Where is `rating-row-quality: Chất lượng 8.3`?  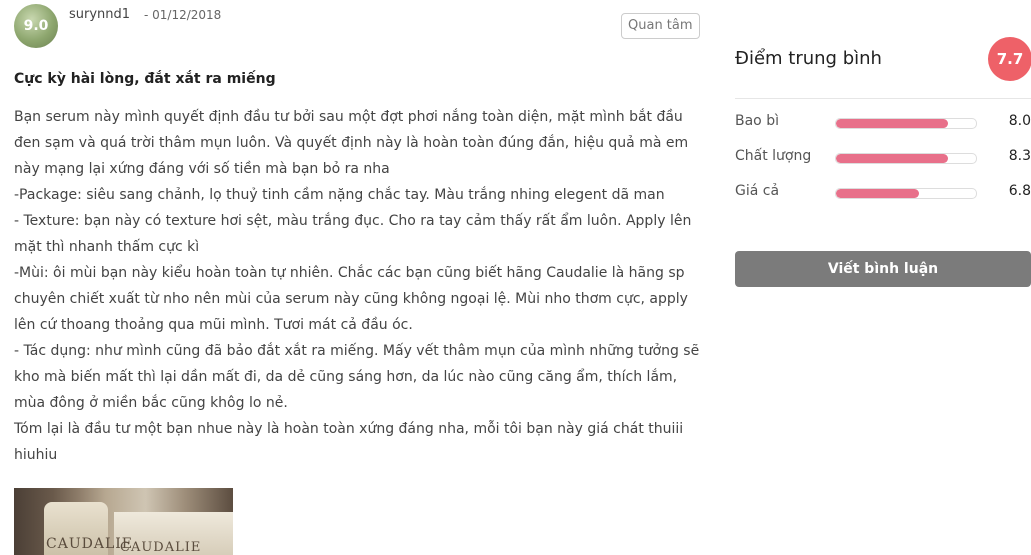
rating-row-quality: Chất lượng 8.3 is located at coordinates (883, 158).